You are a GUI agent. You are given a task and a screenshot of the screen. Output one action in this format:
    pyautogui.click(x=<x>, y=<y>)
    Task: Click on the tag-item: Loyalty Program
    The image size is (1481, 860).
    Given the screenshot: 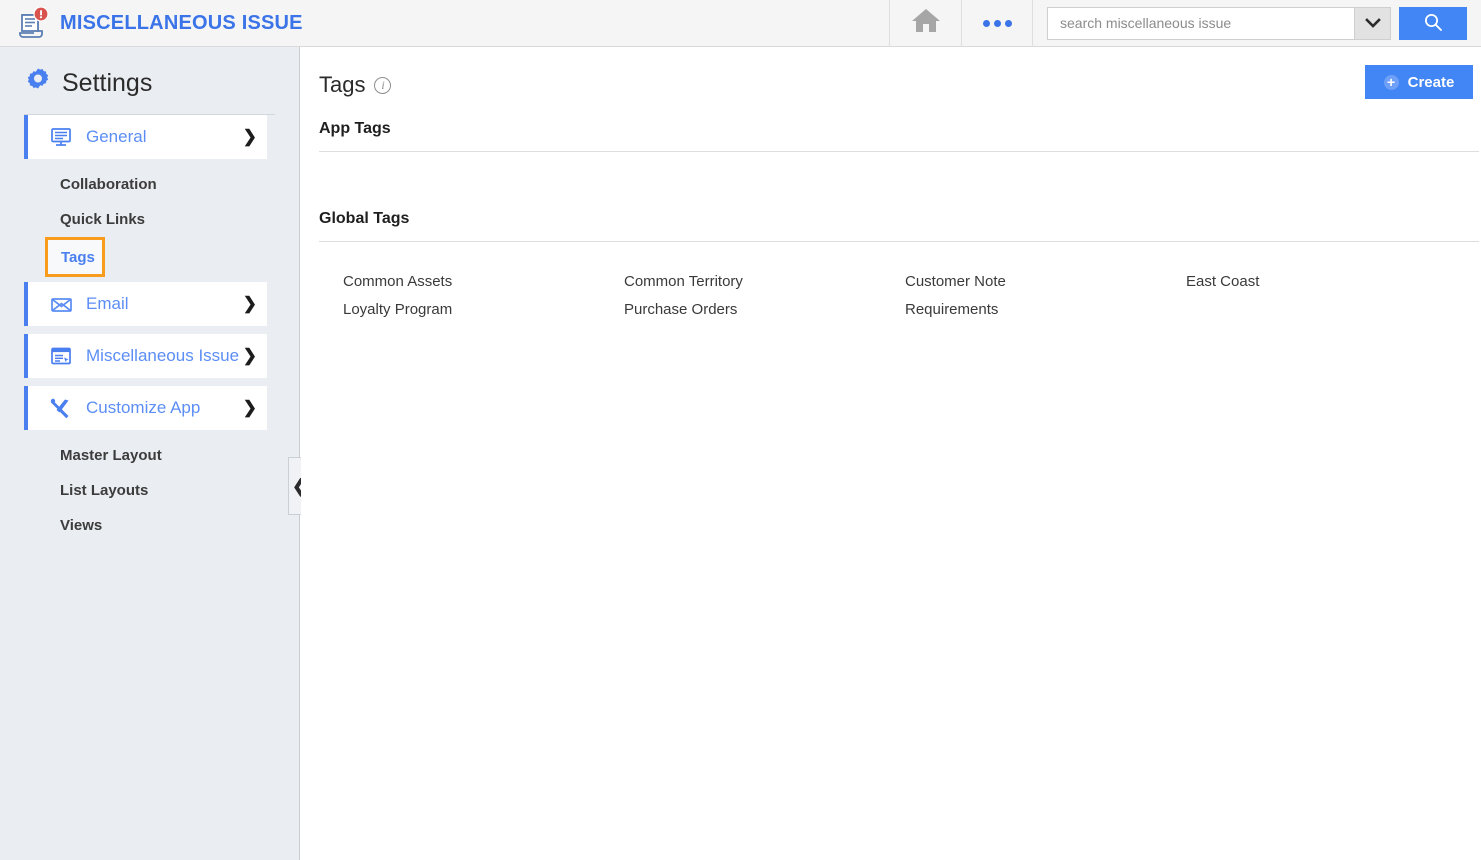 What is the action you would take?
    pyautogui.click(x=483, y=309)
    